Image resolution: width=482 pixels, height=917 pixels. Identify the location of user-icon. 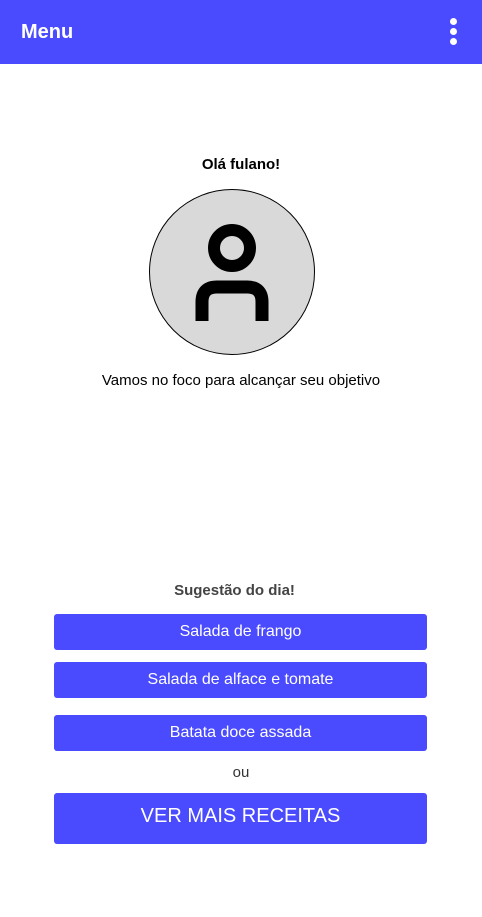
(232, 272).